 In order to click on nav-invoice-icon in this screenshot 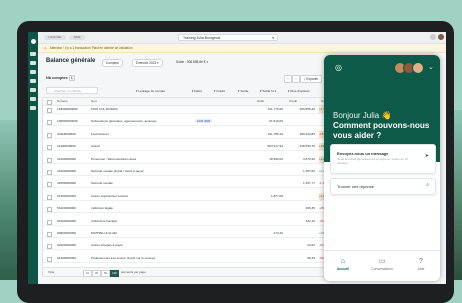, I will do `click(33, 81)`.